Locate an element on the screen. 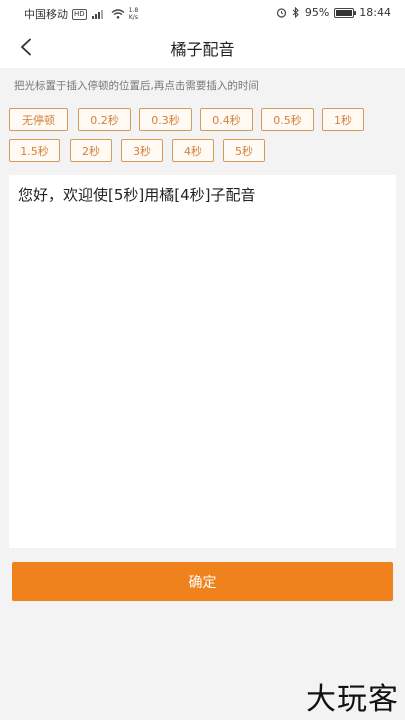 Image resolution: width=405 pixels, height=720 pixels. pause-option-0-2s: 0.2秒 is located at coordinates (104, 119).